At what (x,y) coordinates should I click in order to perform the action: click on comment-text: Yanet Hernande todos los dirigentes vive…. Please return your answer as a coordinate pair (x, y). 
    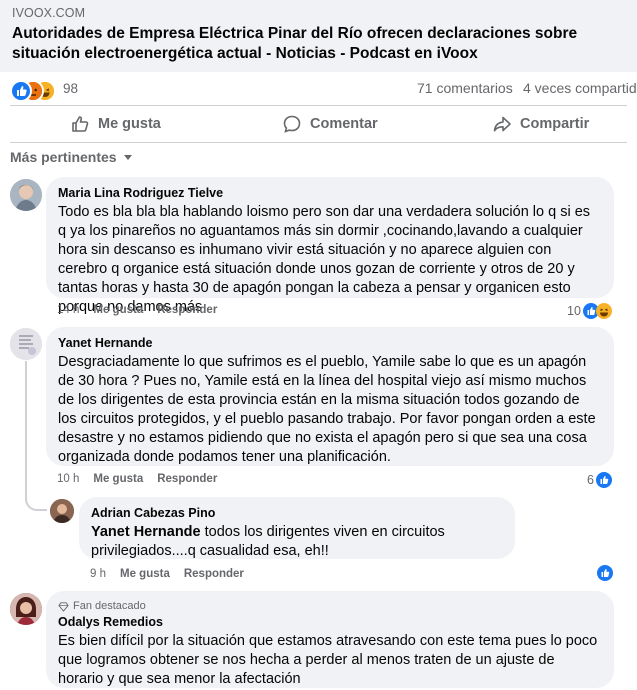
    Looking at the image, I should click on (297, 542).